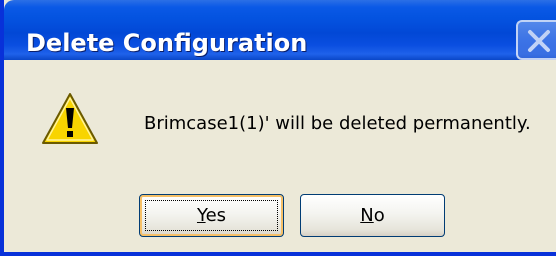  I want to click on no-button-label: No, so click(372, 215).